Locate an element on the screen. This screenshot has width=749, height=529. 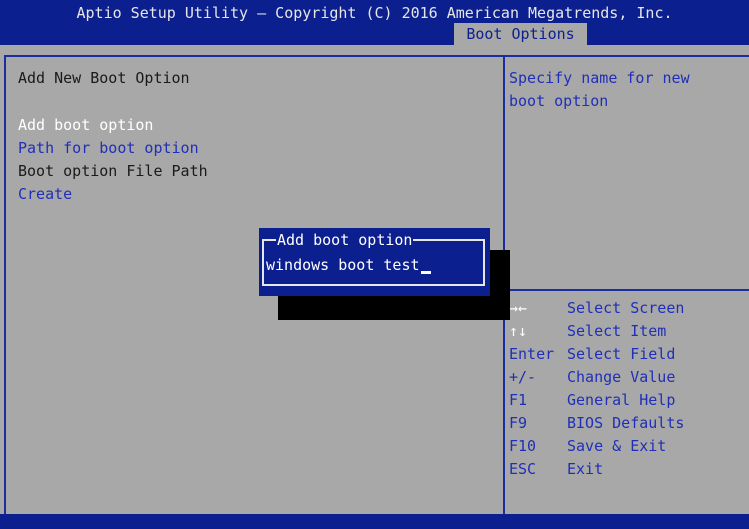
menu-item-path-for-boot-option: Path for boot option is located at coordinates (108, 148).